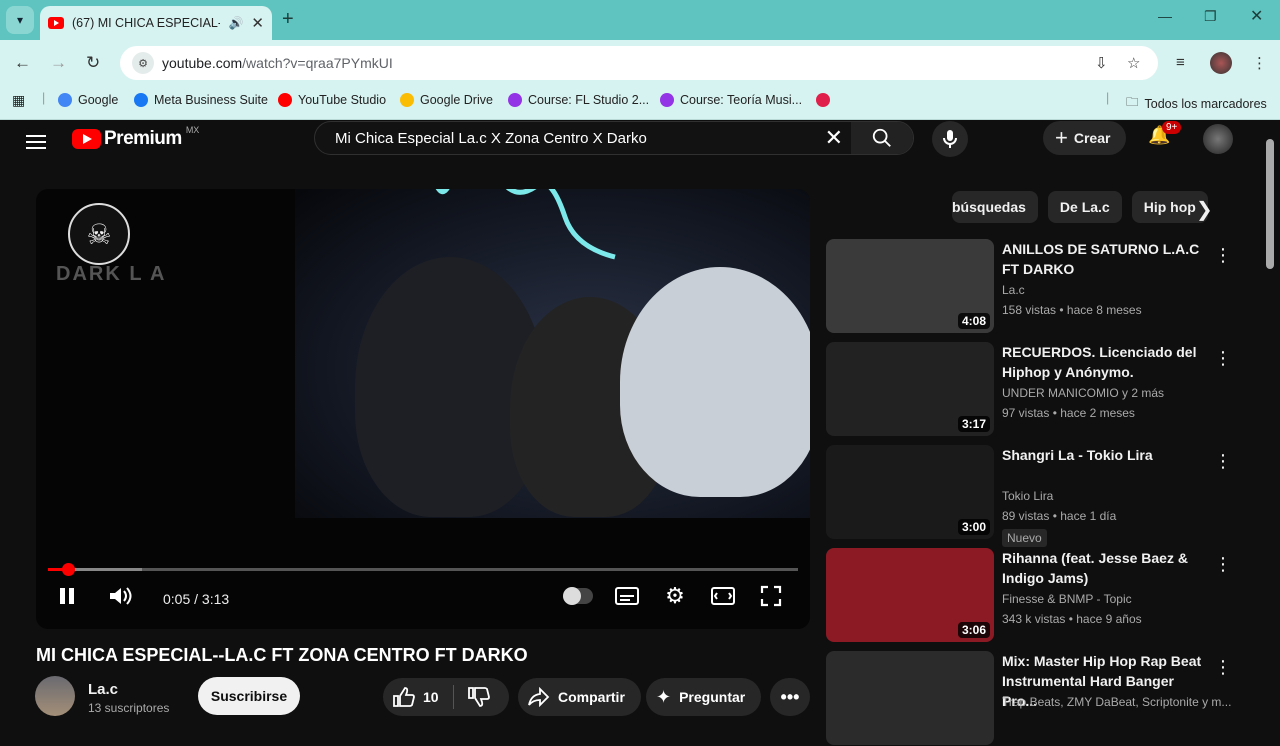 This screenshot has width=1280, height=746. I want to click on window-close-icon: ✕, so click(1256, 16).